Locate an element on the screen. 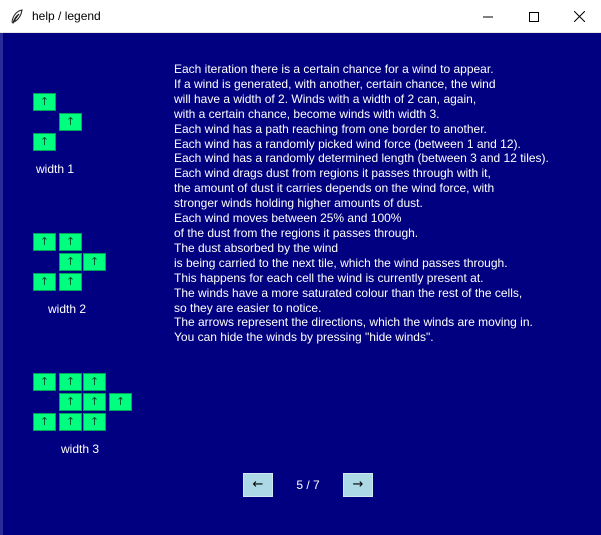 The image size is (601, 535). legend-label: width 1 is located at coordinates (55, 169).